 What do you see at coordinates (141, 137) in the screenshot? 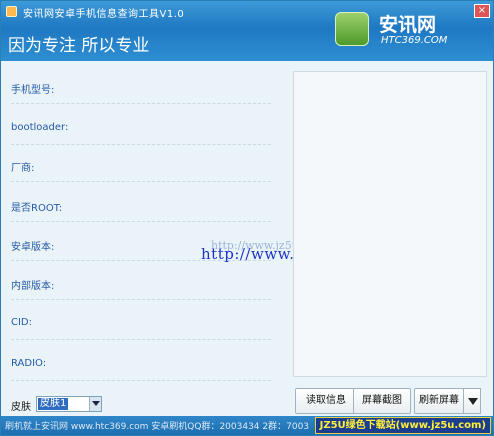
I see `field-bootloader: bootloader:` at bounding box center [141, 137].